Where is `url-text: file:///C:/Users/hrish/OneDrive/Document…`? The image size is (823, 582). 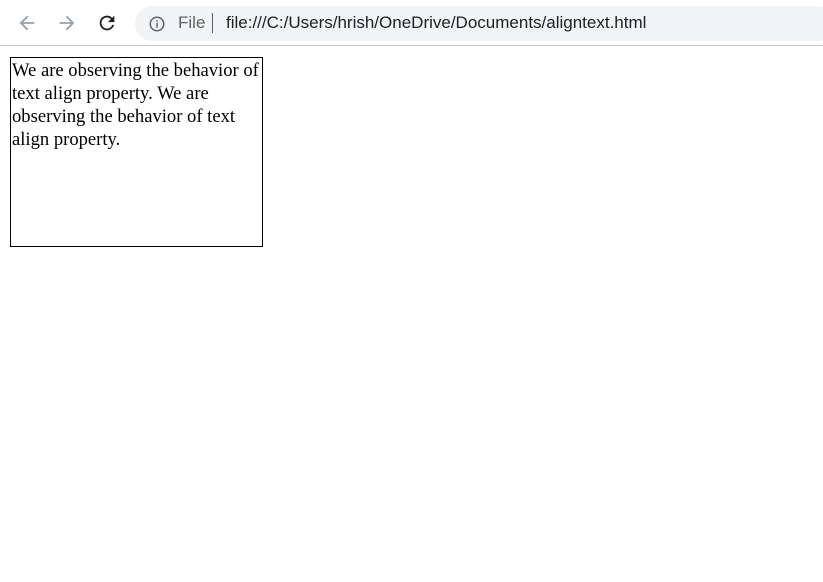
url-text: file:///C:/Users/hrish/OneDrive/Document… is located at coordinates (436, 23).